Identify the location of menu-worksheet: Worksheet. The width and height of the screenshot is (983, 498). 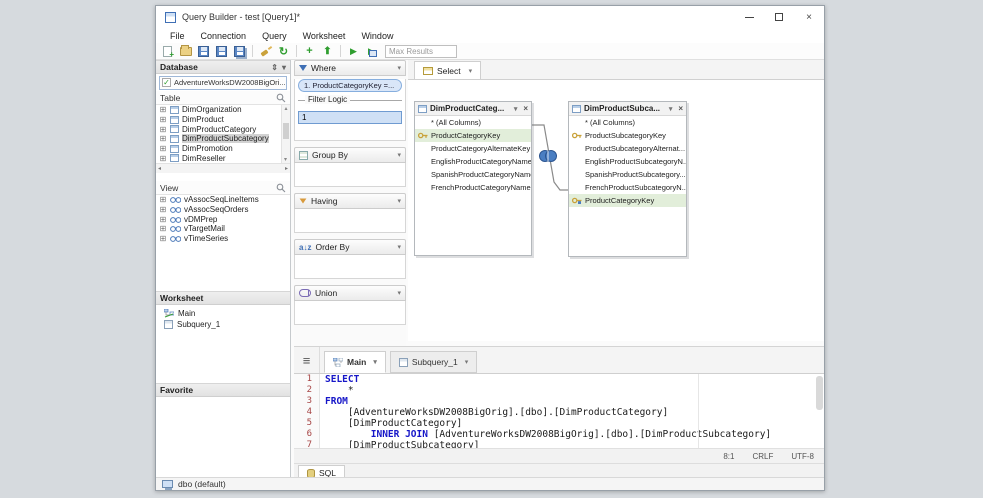
(324, 36).